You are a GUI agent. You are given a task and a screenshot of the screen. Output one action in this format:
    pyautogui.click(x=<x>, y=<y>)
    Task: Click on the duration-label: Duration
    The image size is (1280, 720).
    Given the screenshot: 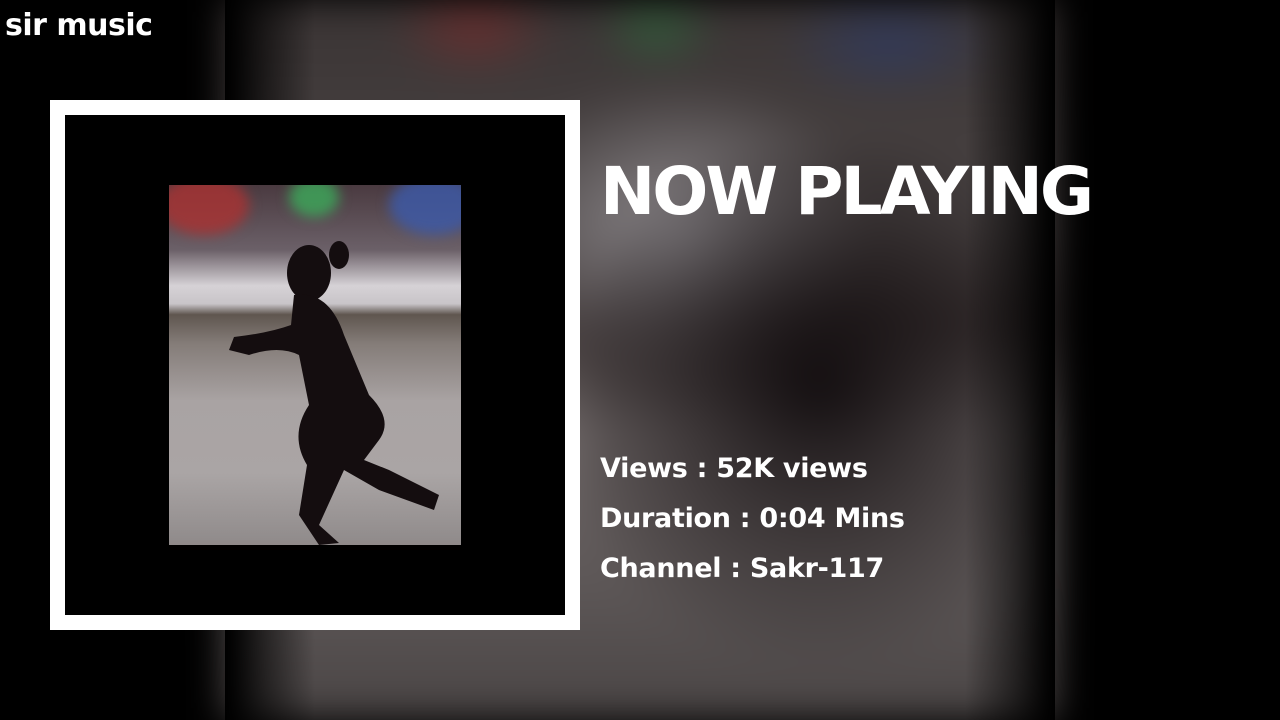 What is the action you would take?
    pyautogui.click(x=665, y=518)
    